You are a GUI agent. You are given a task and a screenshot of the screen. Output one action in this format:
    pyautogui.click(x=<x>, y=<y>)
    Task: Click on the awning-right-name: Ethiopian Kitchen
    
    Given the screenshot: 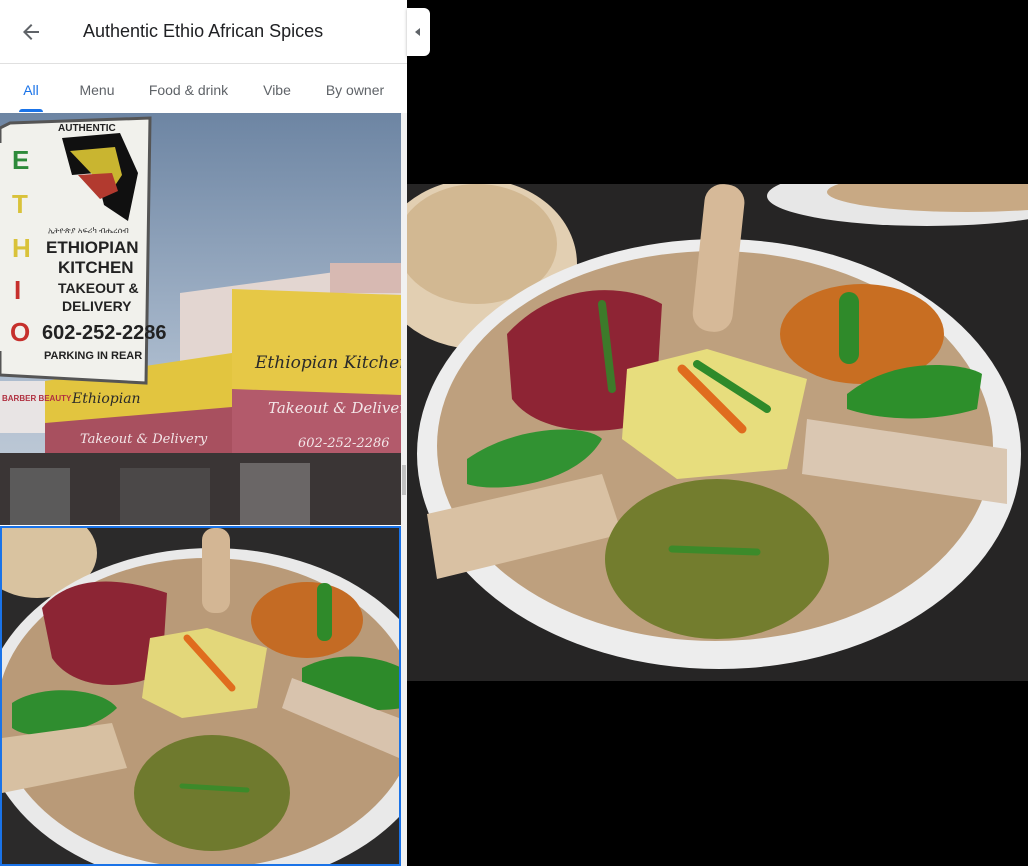 What is the action you would take?
    pyautogui.click(x=327, y=363)
    